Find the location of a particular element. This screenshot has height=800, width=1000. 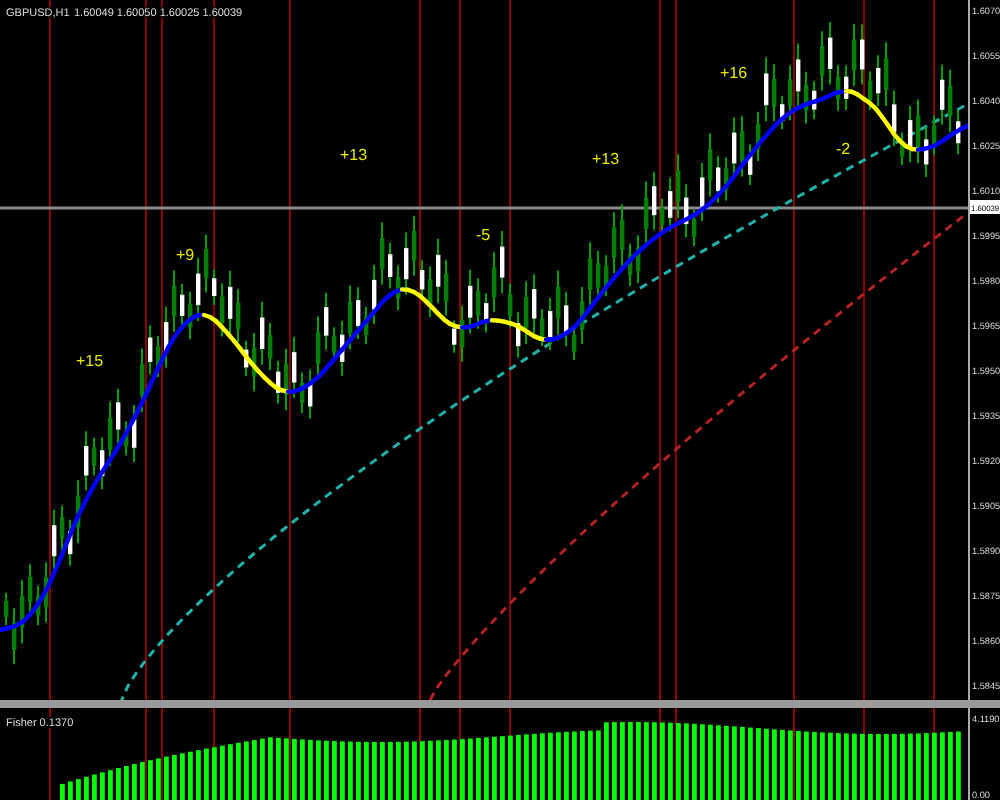

pip-count-label: -5 is located at coordinates (483, 235).